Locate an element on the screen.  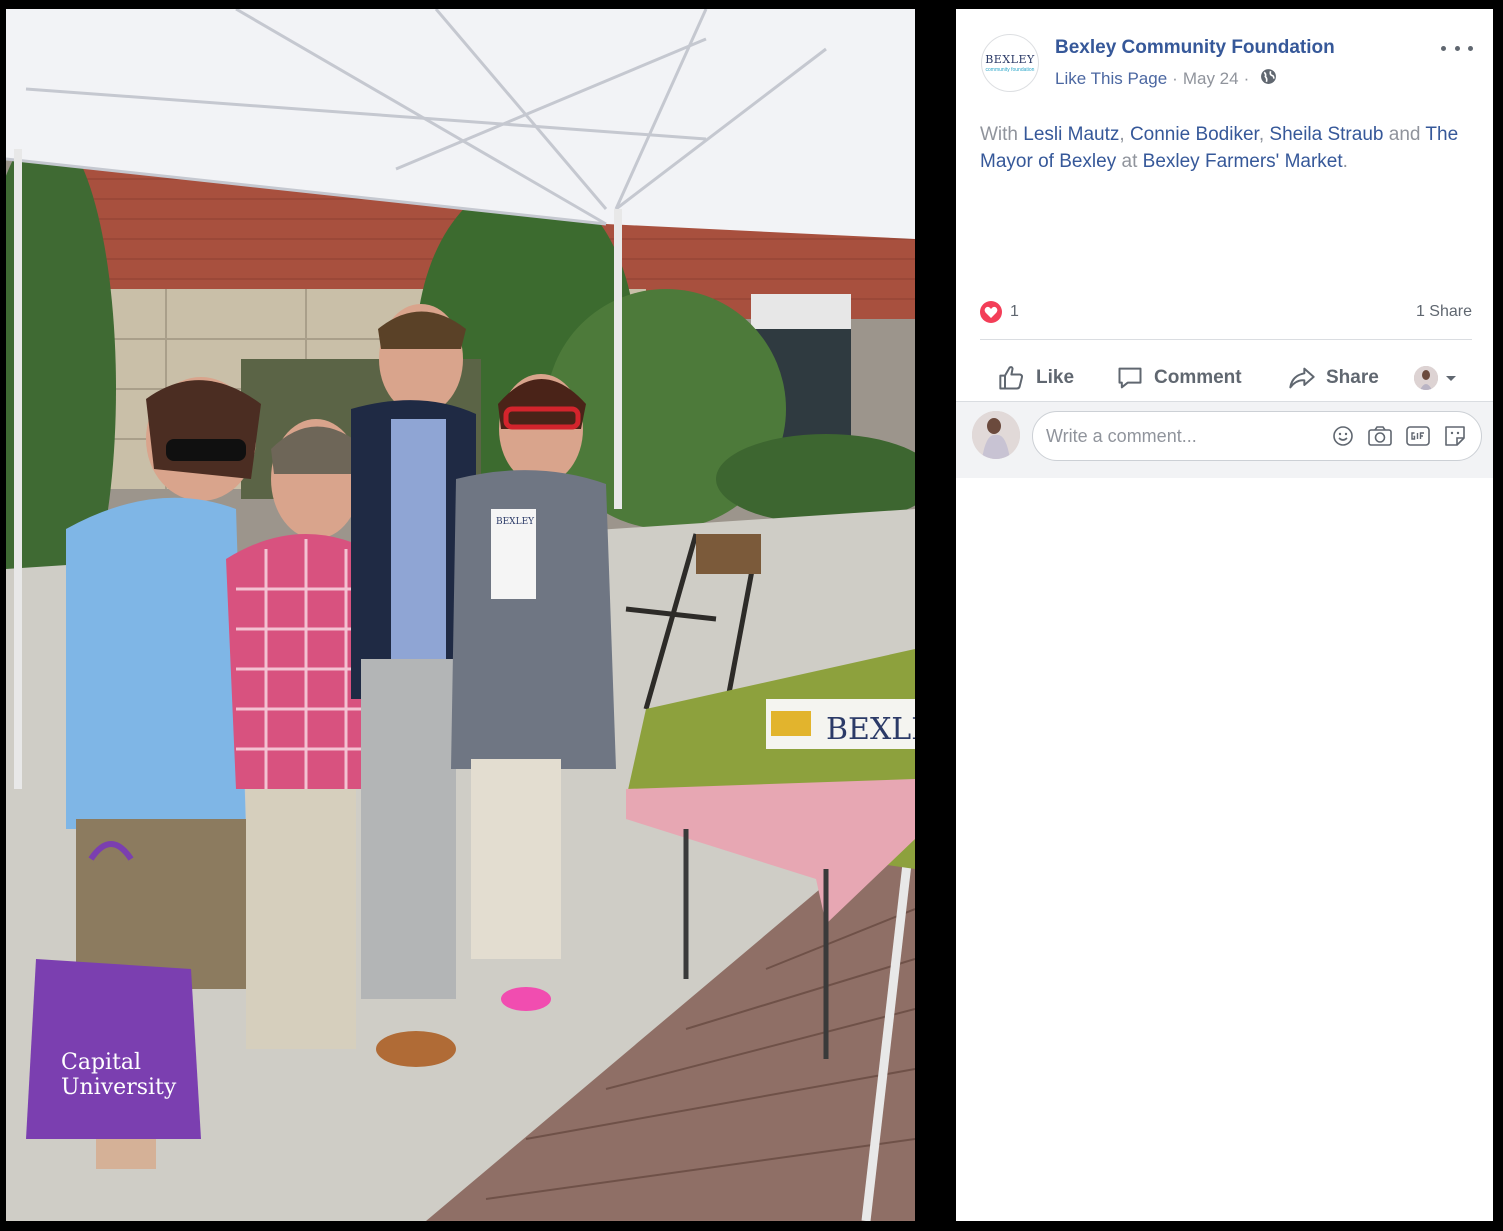
emoji-icon is located at coordinates (1343, 436).